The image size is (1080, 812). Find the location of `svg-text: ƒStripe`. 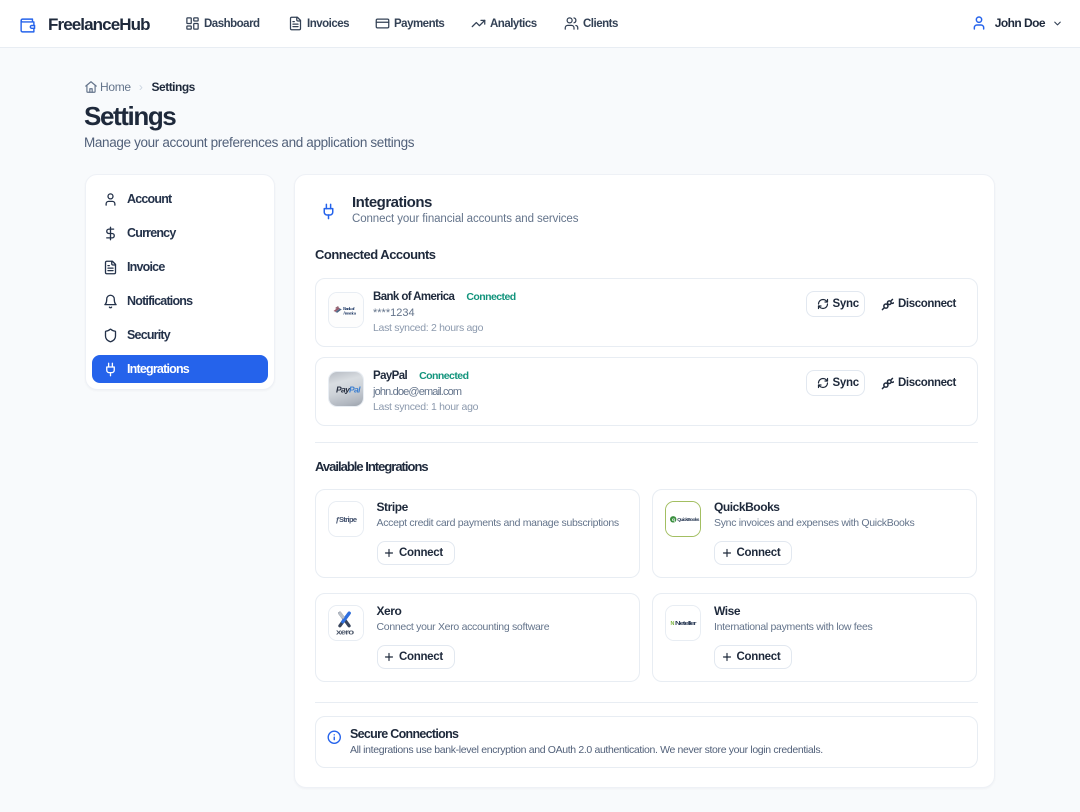

svg-text: ƒStripe is located at coordinates (345, 519).